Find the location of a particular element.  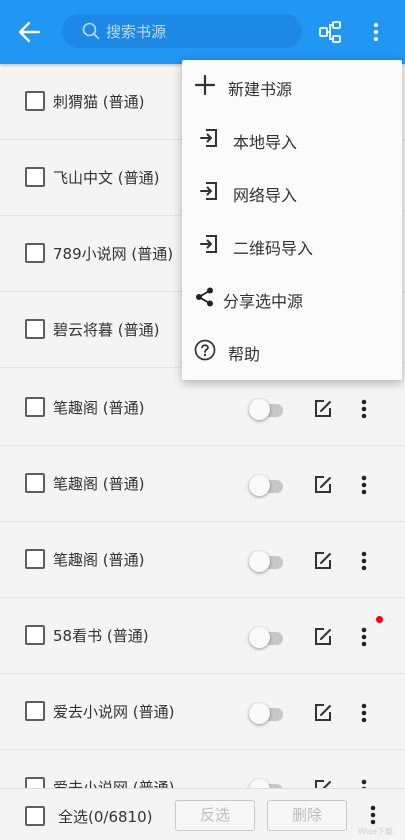

menu-item-network-import: 网络导入 is located at coordinates (292, 192).